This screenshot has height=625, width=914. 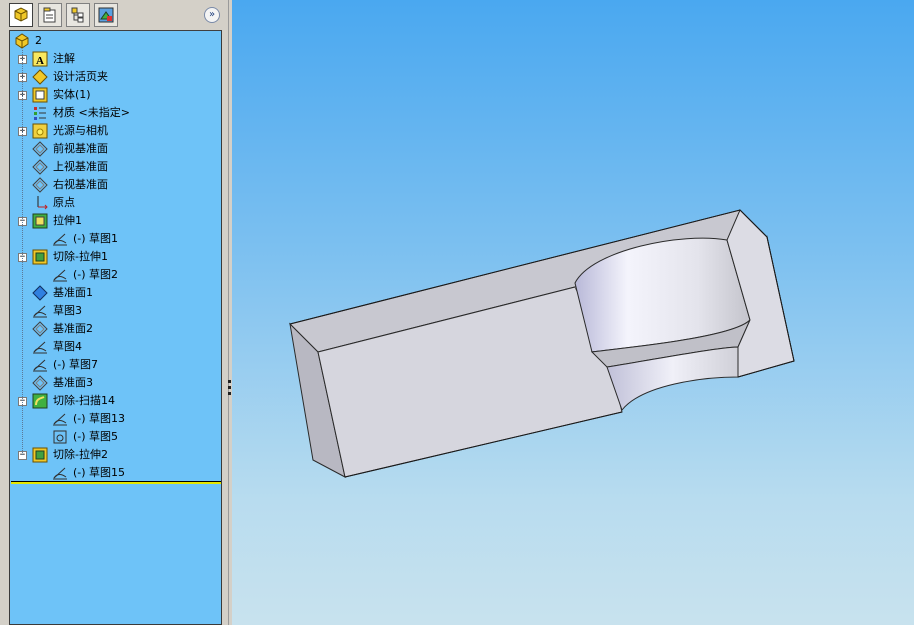 I want to click on tree-item-label: (-) 草图7, so click(x=76, y=364).